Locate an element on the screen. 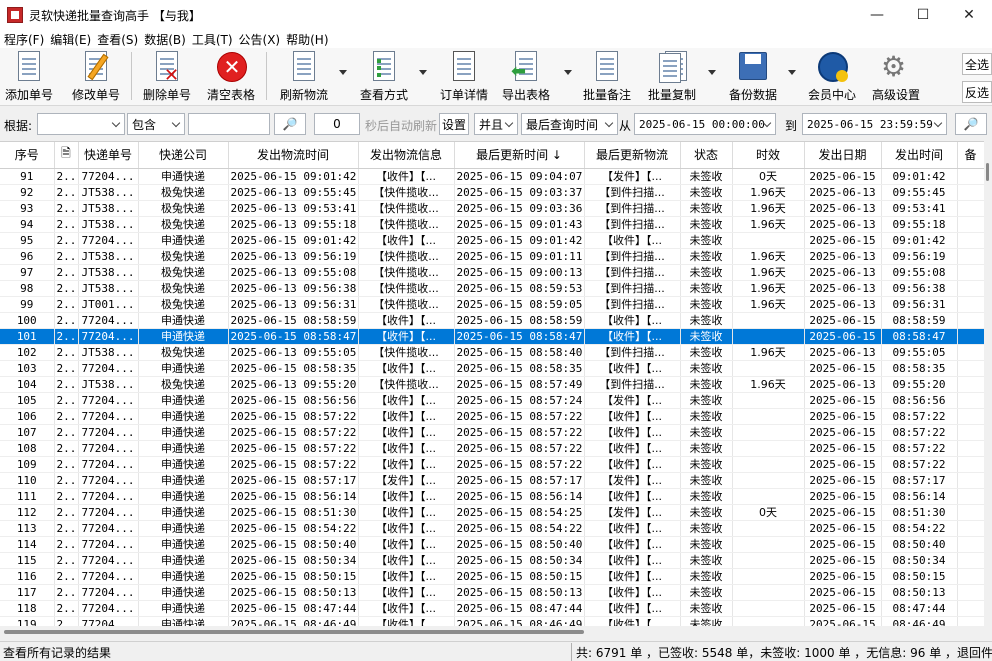 This screenshot has width=992, height=661. menu-tools: 工具(T) is located at coordinates (212, 39).